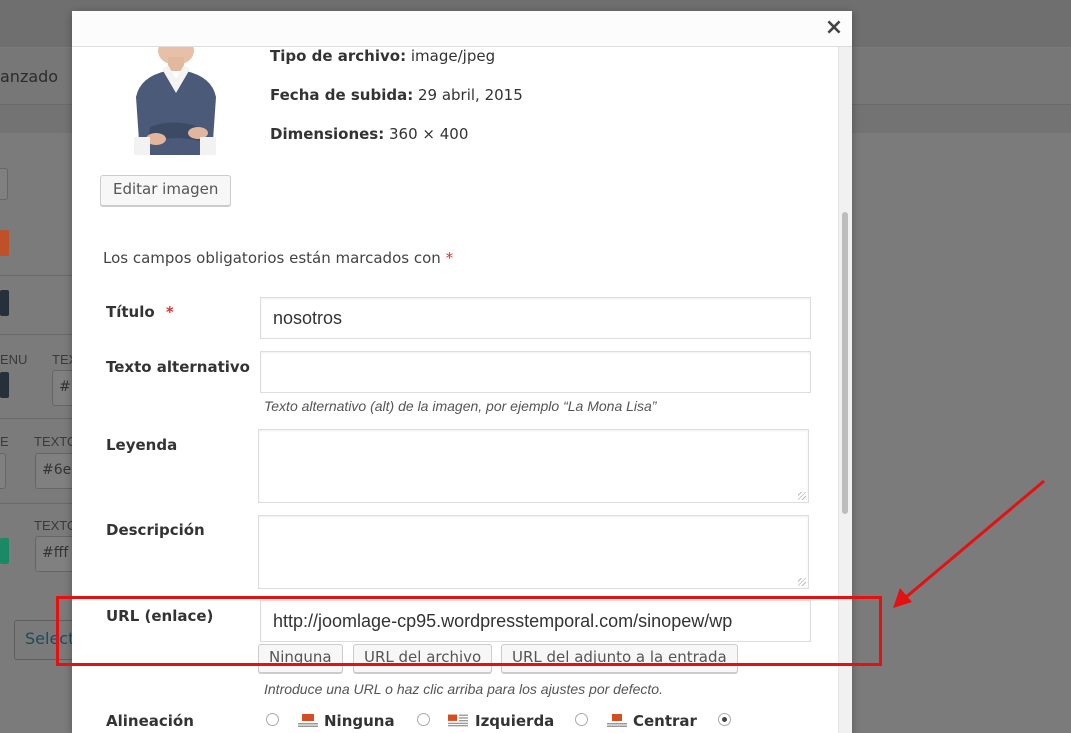 The height and width of the screenshot is (733, 1071). What do you see at coordinates (535, 318) in the screenshot?
I see `title-input: nosotros` at bounding box center [535, 318].